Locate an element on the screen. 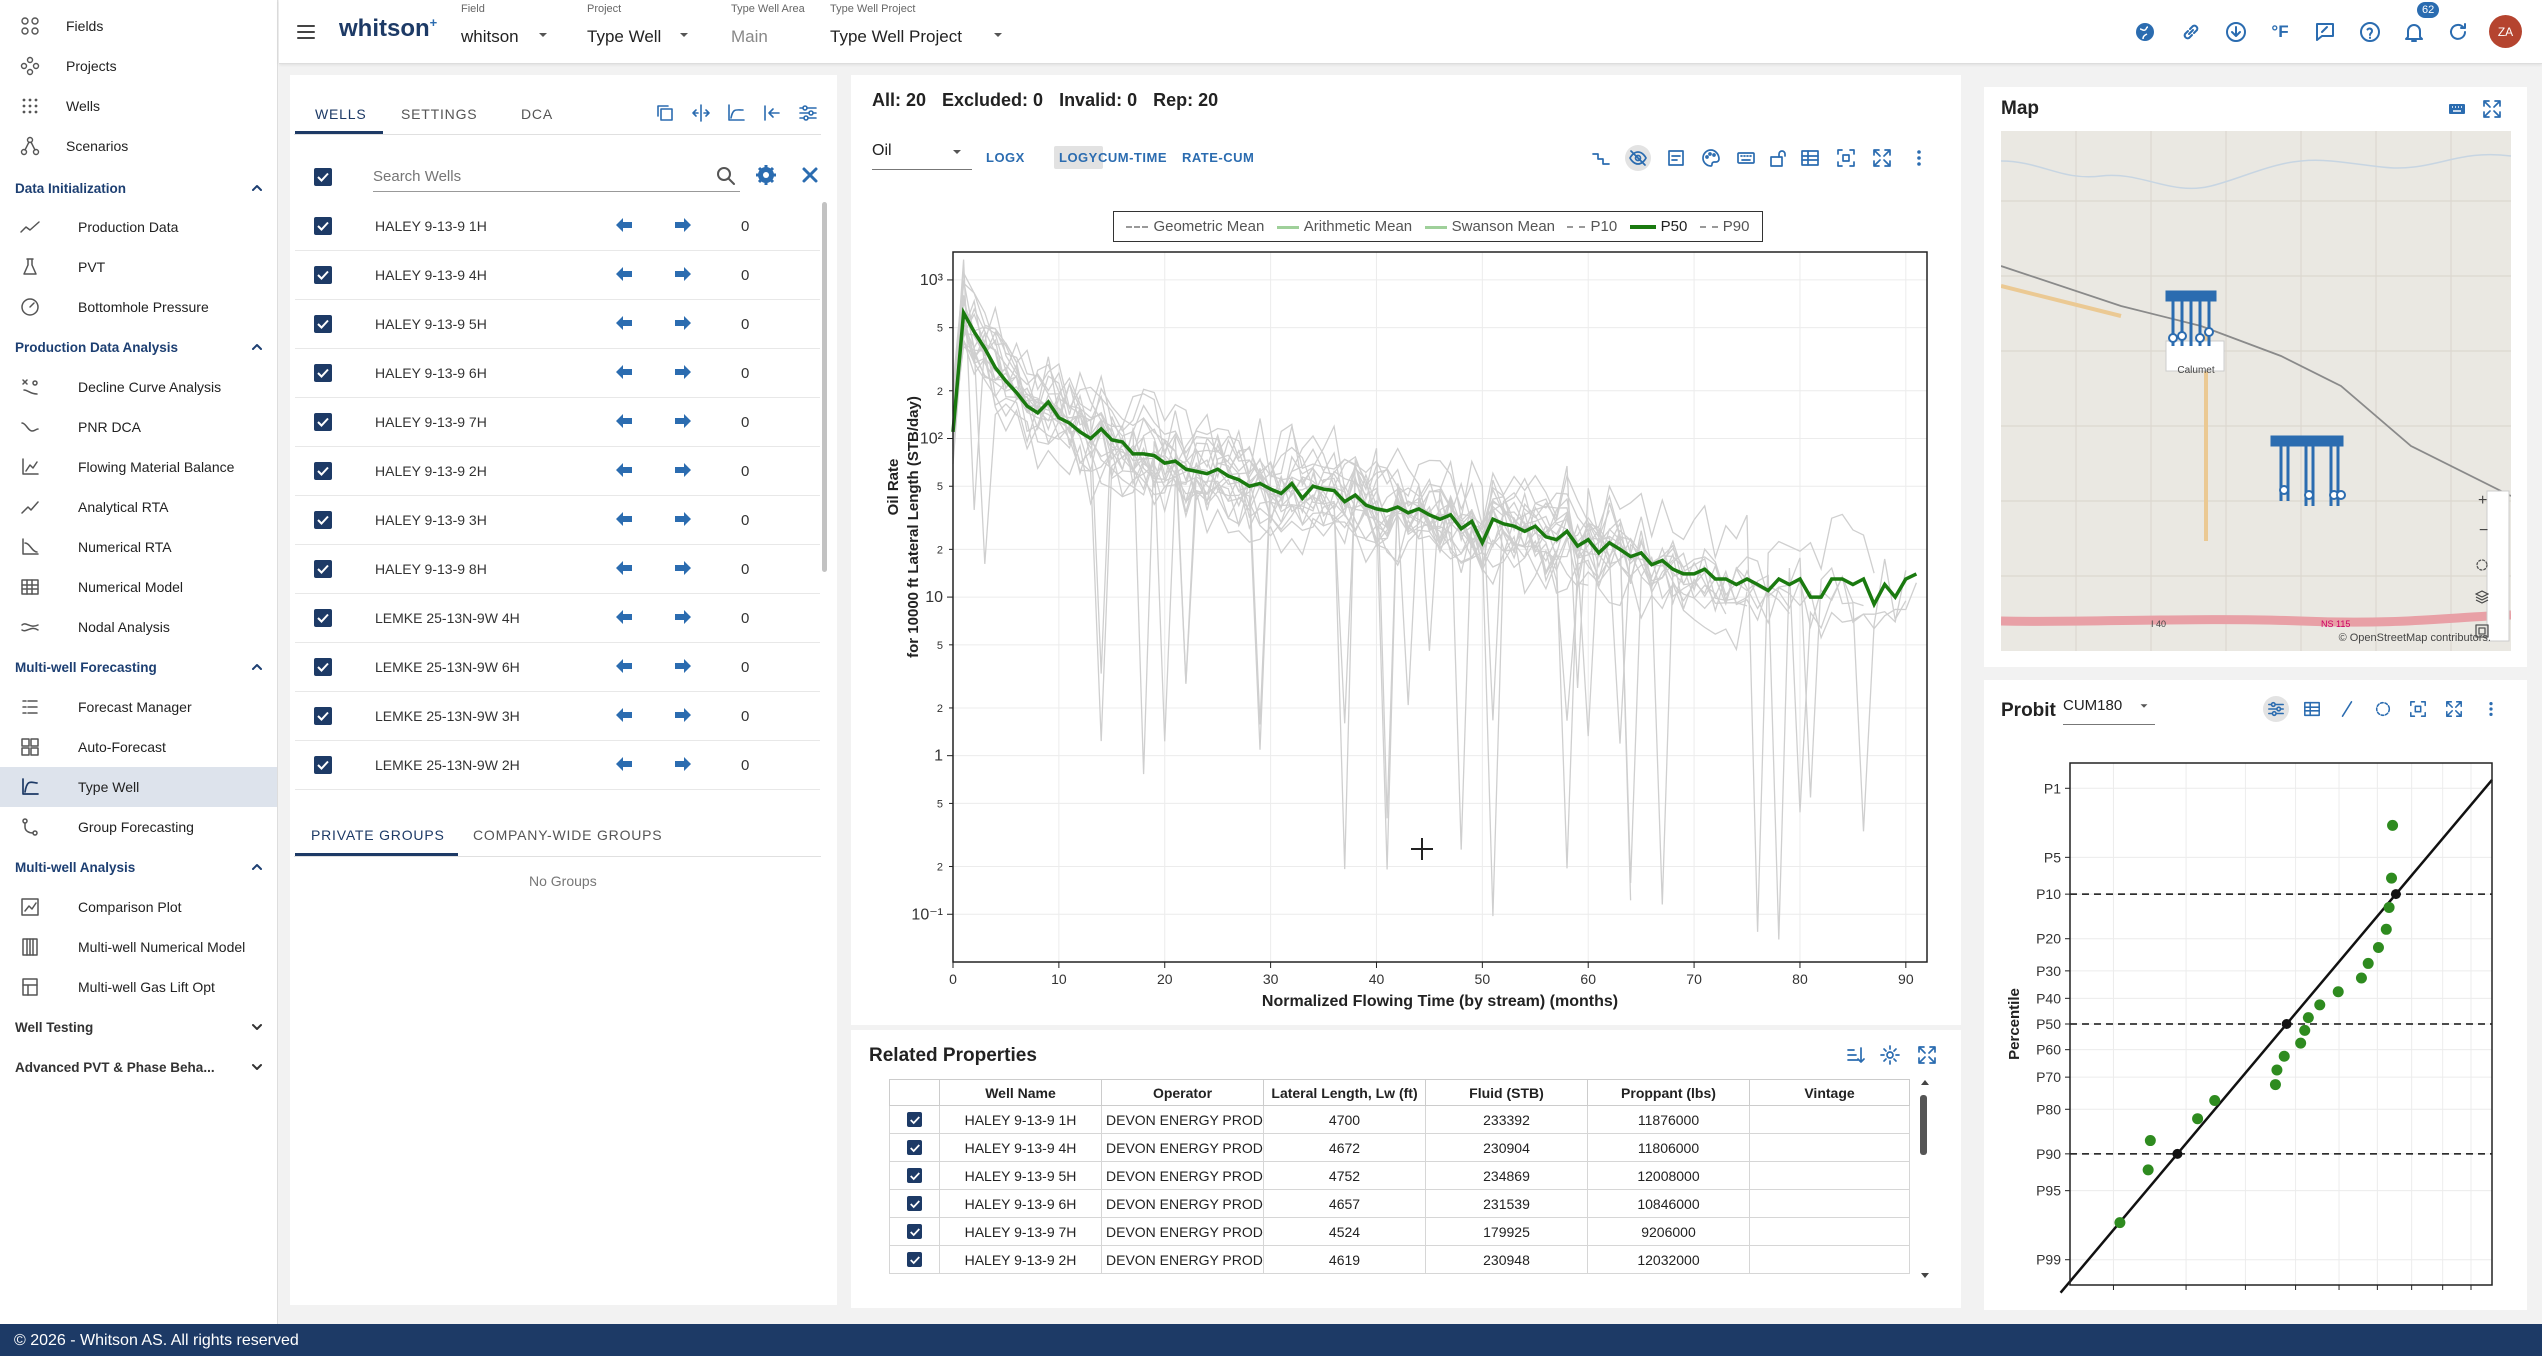 Image resolution: width=2542 pixels, height=1356 pixels. logx-toggle: LOGX is located at coordinates (1005, 157).